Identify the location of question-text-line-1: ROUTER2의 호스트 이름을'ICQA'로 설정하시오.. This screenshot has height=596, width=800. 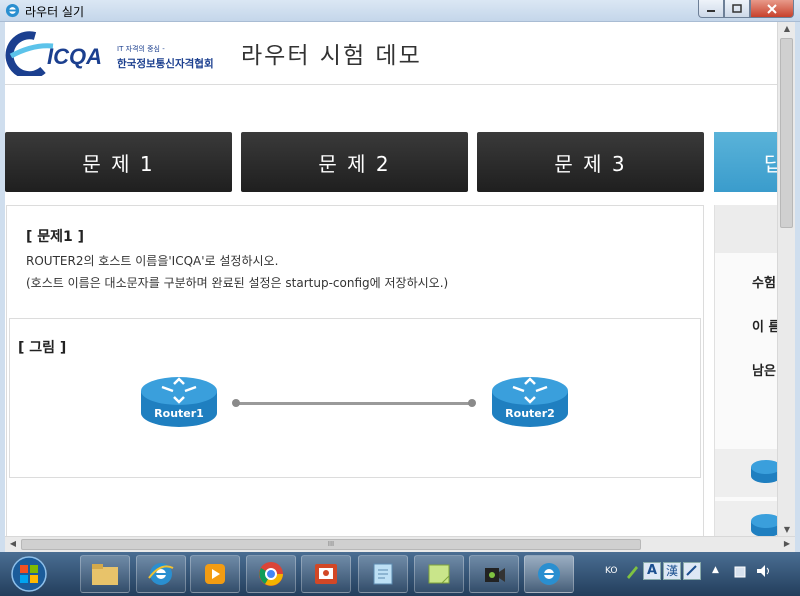
(152, 261).